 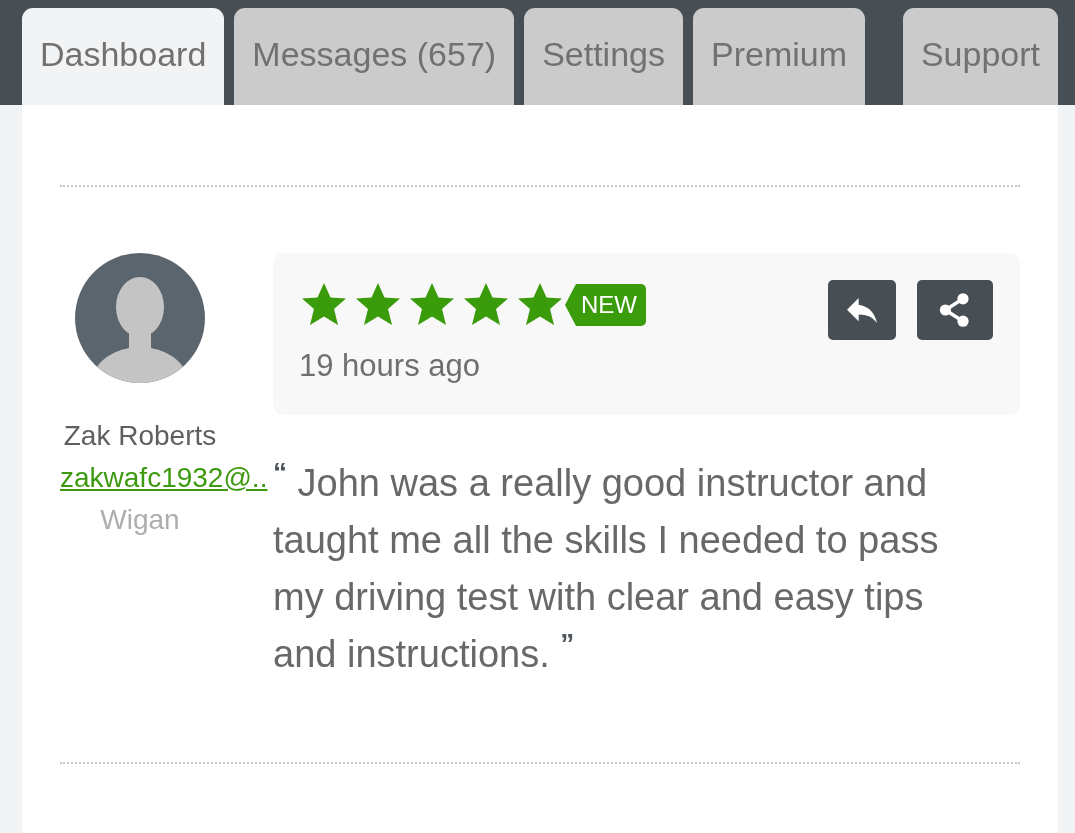 I want to click on author-name: Zak Roberts, so click(x=140, y=436).